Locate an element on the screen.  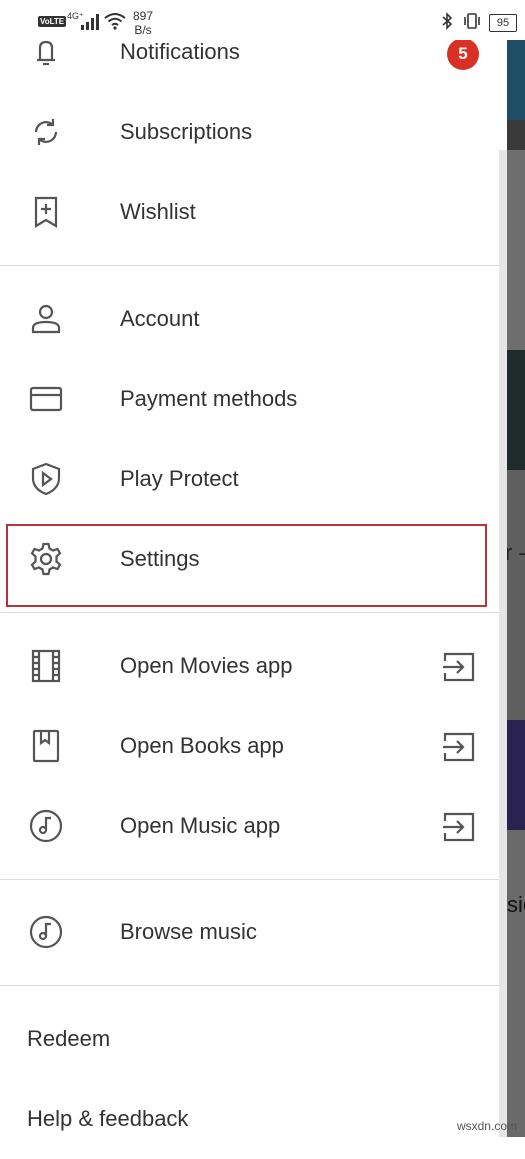
speed-value: 897 is located at coordinates (143, 16).